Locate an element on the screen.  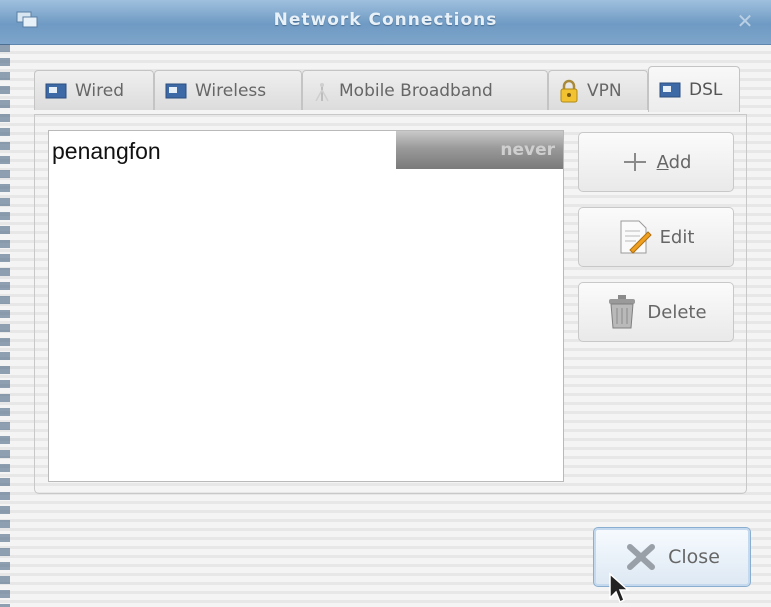
antenna-icon is located at coordinates (322, 91).